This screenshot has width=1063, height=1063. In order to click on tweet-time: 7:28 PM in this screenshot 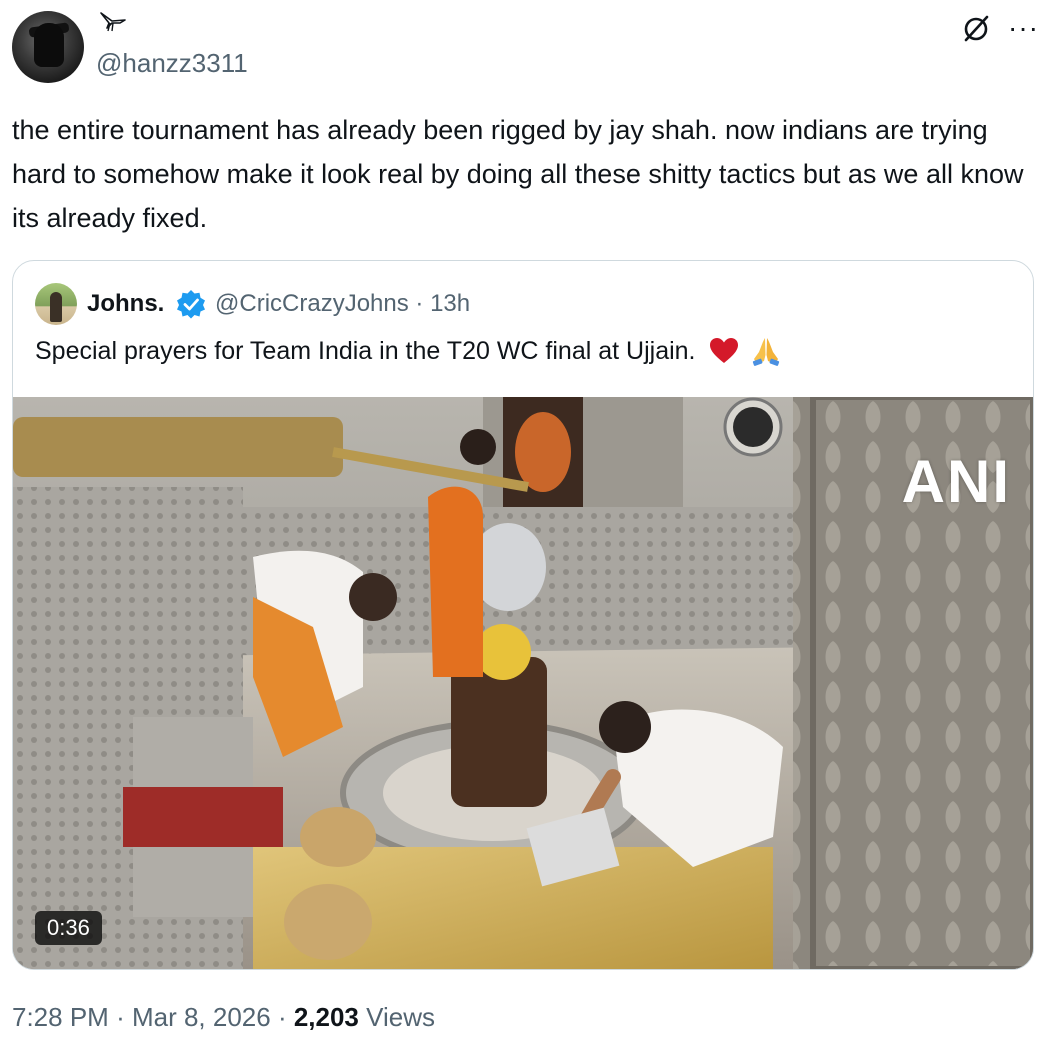, I will do `click(60, 1017)`.